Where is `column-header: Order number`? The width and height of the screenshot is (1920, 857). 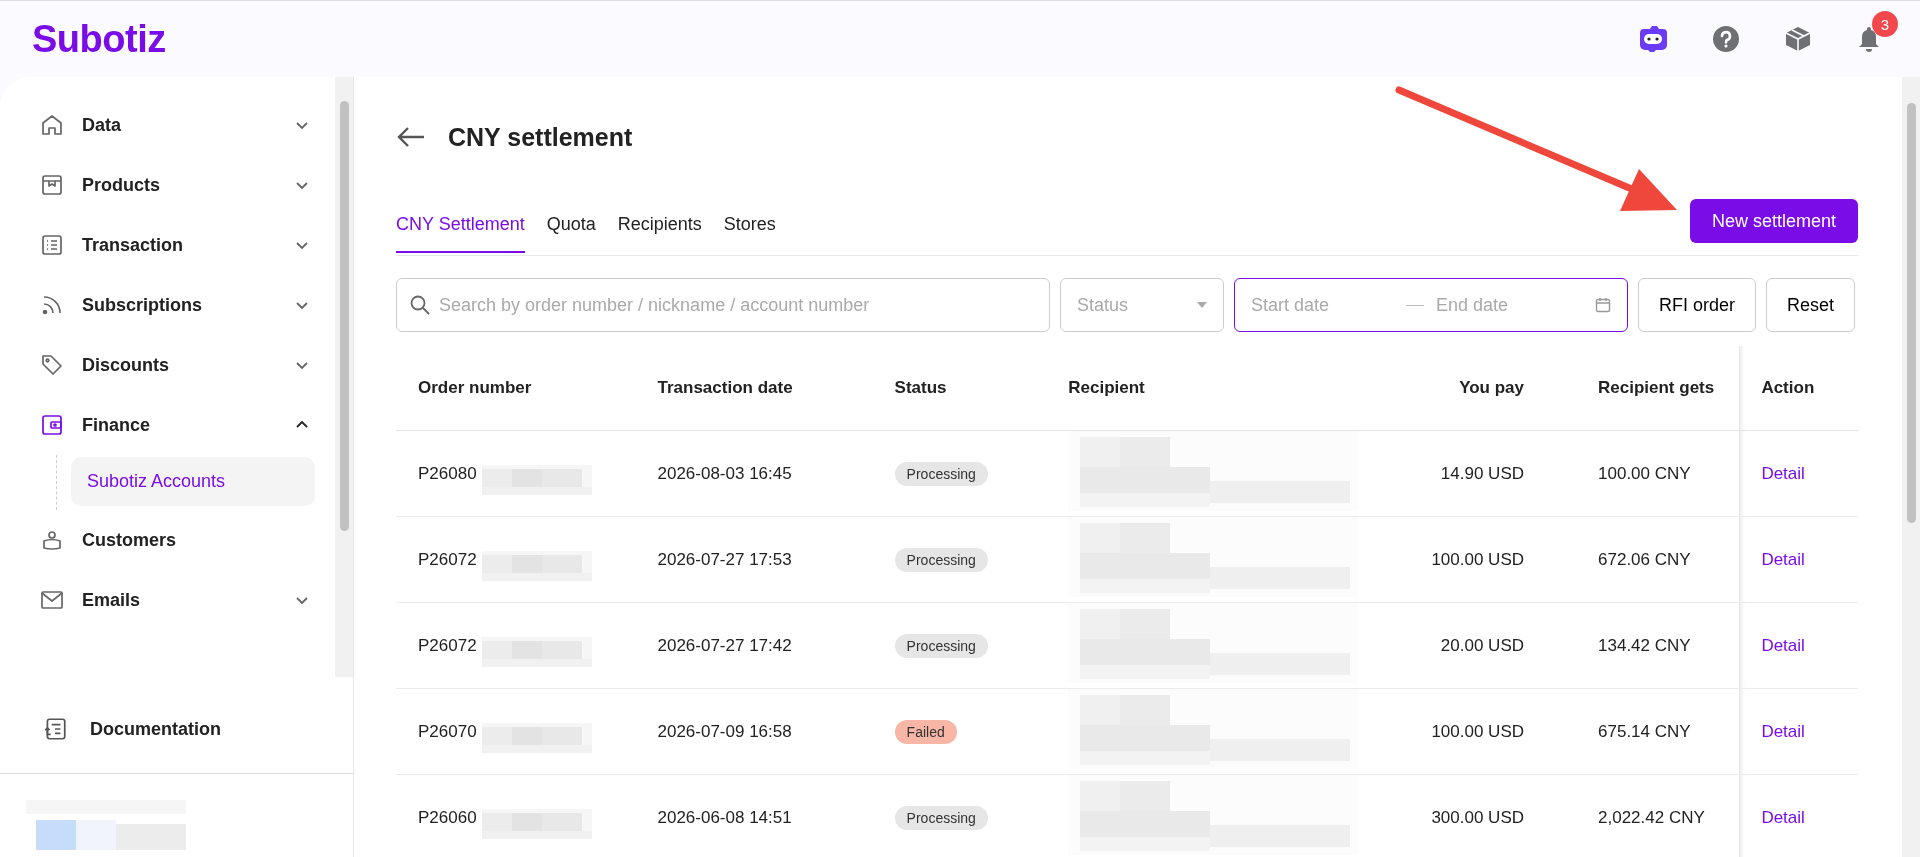 column-header: Order number is located at coordinates (527, 388).